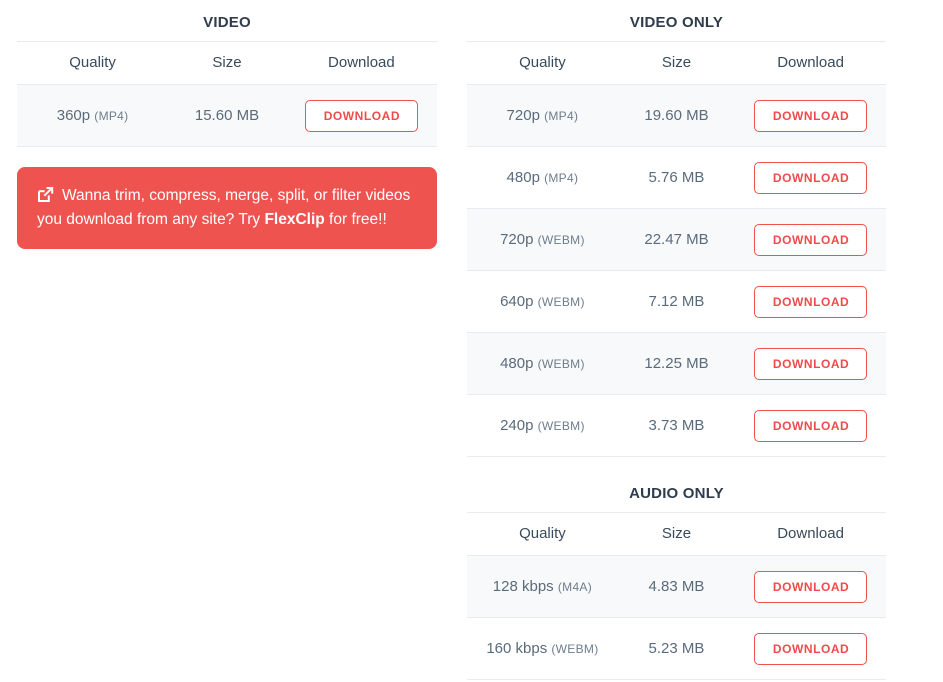 The width and height of the screenshot is (943, 682). Describe the element at coordinates (676, 493) in the screenshot. I see `section-title-audio-only: AUDIO ONLY` at that location.